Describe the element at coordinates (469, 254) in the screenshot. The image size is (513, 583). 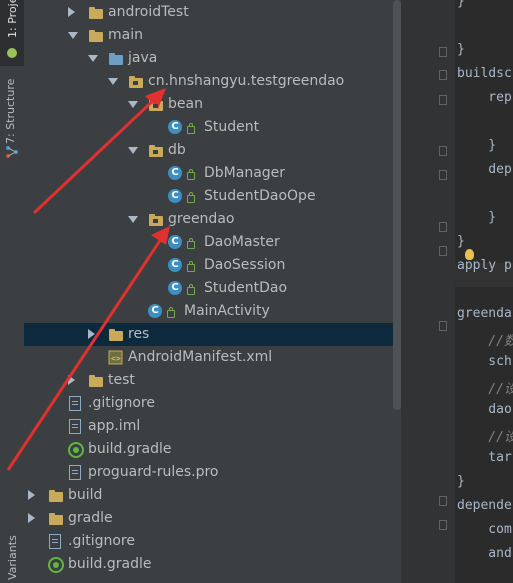
I see `intention-bulb-icon` at that location.